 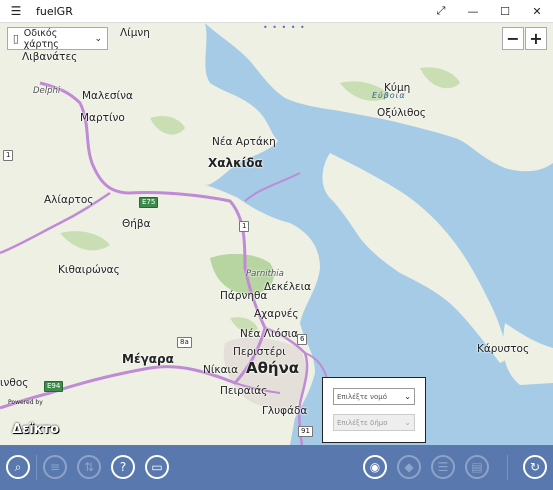 I want to click on map-label-thiva: Θήβα, so click(x=136, y=224).